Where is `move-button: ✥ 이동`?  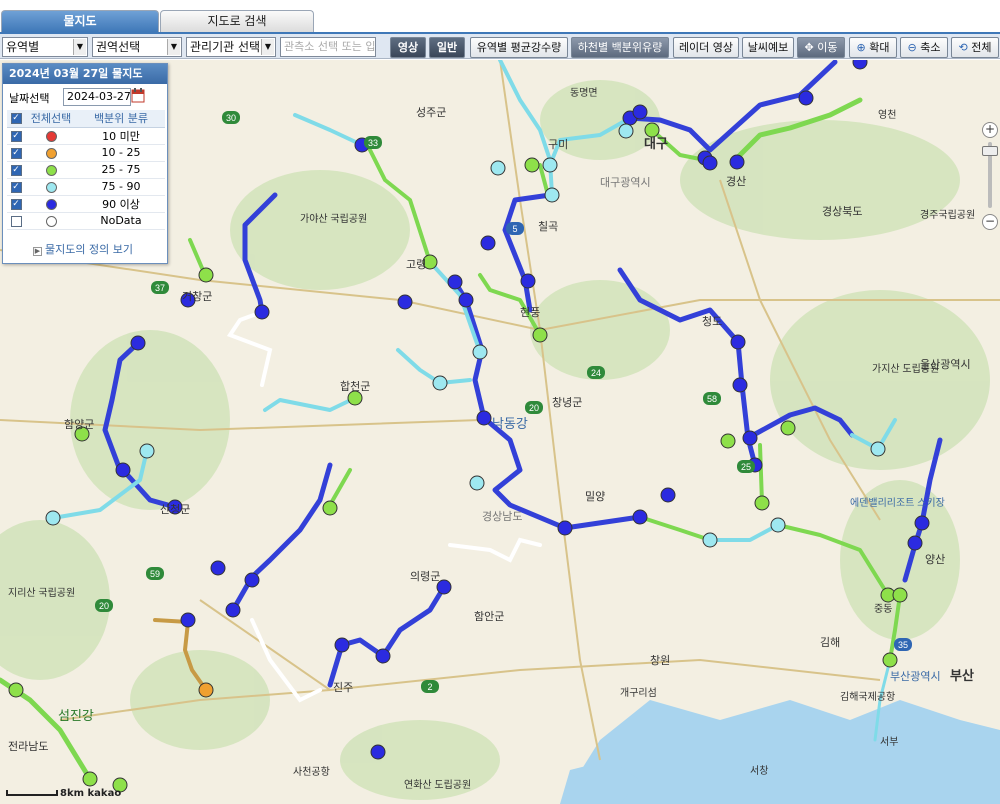
move-button: ✥ 이동 is located at coordinates (821, 47).